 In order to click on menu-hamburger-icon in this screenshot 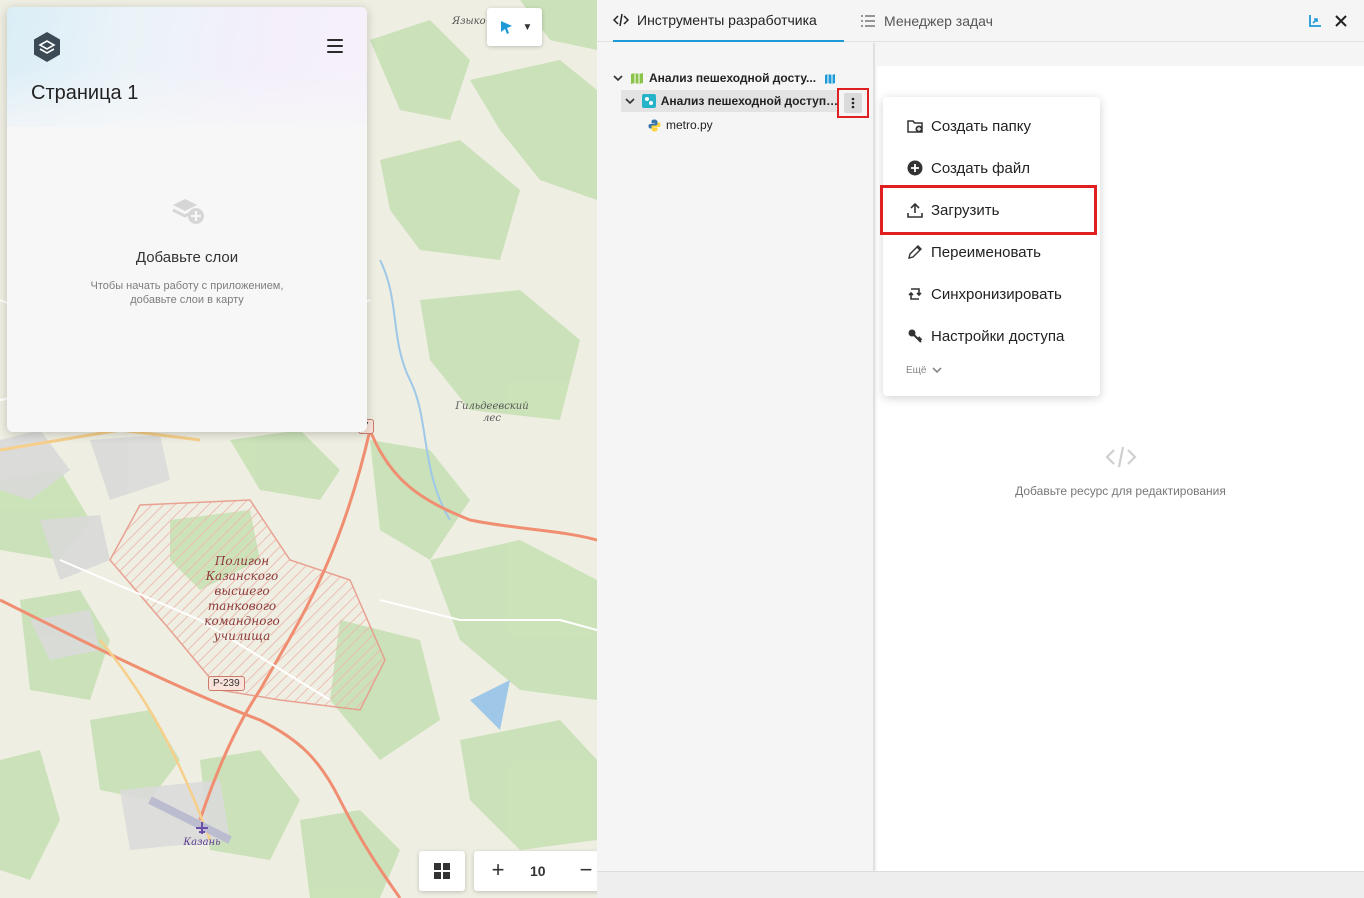, I will do `click(335, 46)`.